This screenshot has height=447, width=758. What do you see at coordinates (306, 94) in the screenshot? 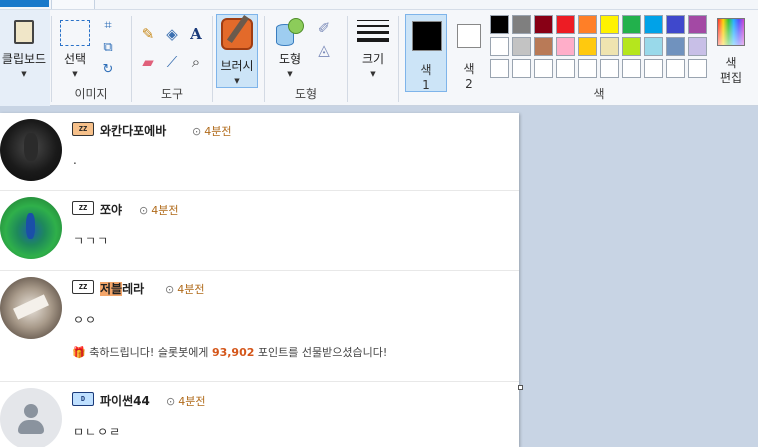
I see `shapes-group-label: 도형` at bounding box center [306, 94].